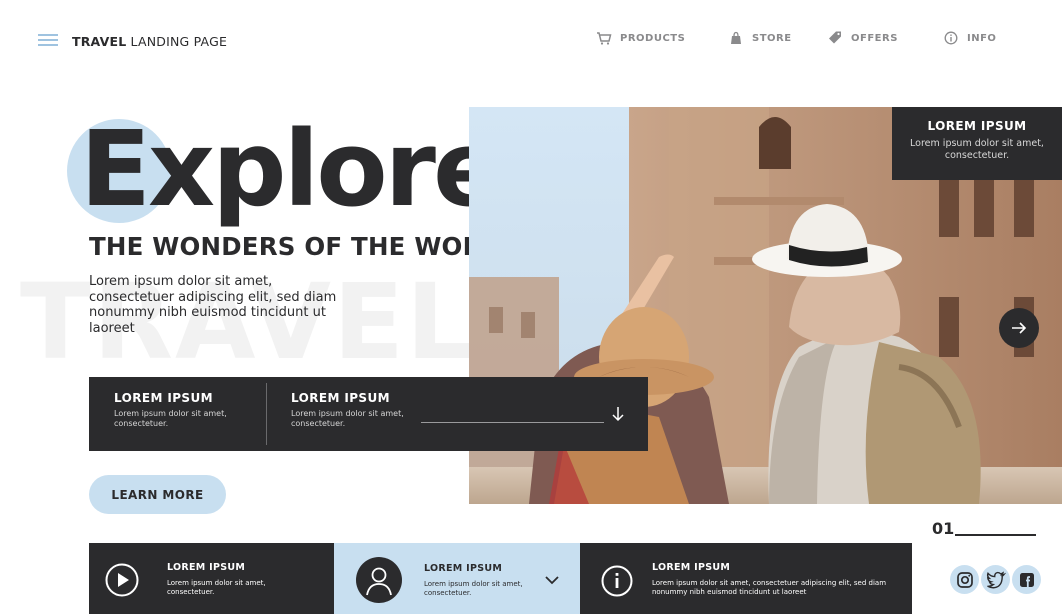 The height and width of the screenshot is (614, 1062). Describe the element at coordinates (736, 37) in the screenshot. I see `bag-icon` at that location.